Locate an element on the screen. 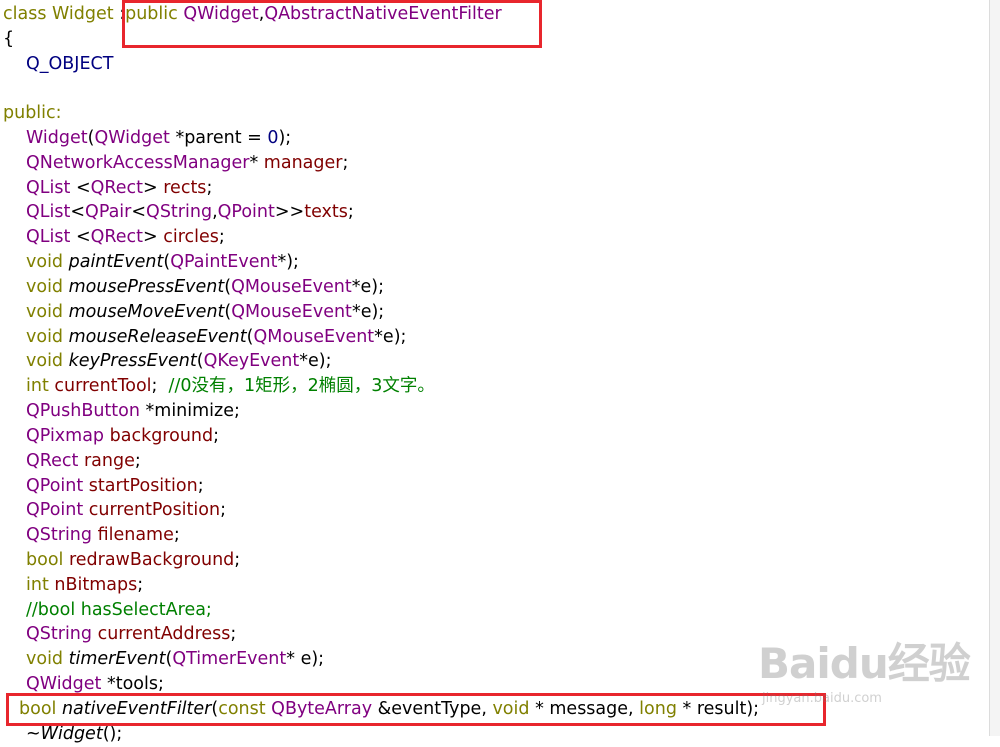 Image resolution: width=1000 pixels, height=747 pixels. code-line-18: QPixmap background; is located at coordinates (123, 436).